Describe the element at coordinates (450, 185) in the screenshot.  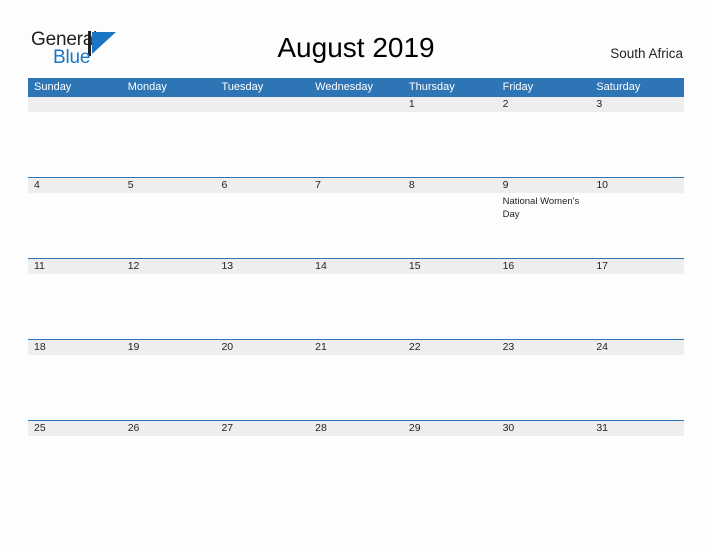
I see `date-number: 8` at that location.